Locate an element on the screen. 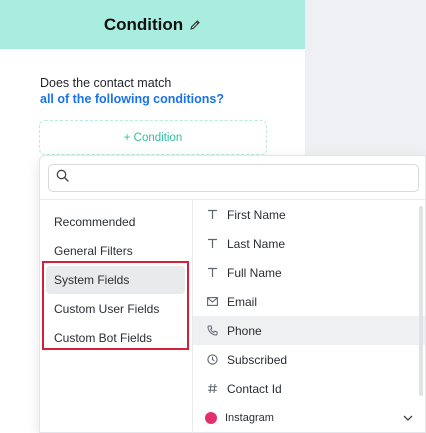 This screenshot has width=426, height=433. envelope-icon is located at coordinates (212, 302).